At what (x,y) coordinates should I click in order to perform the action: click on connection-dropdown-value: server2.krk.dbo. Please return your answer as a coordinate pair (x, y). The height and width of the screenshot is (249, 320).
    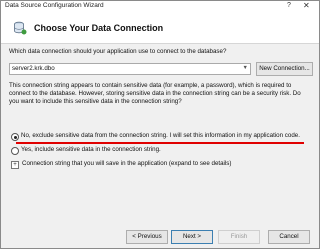
    Looking at the image, I should click on (33, 68).